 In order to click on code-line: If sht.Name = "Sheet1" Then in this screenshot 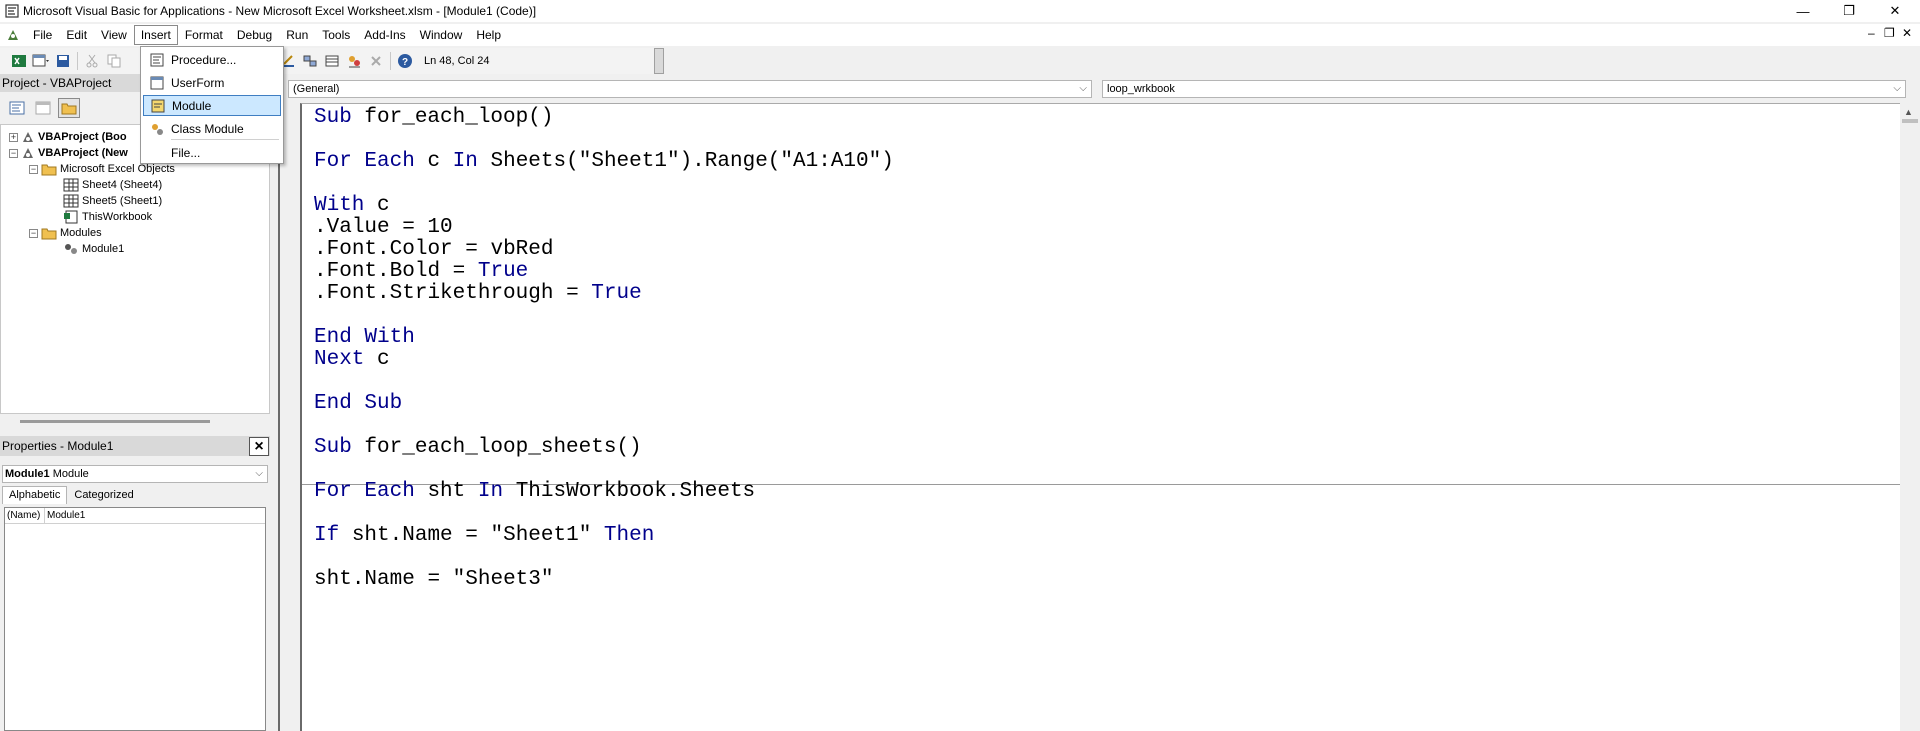, I will do `click(484, 535)`.